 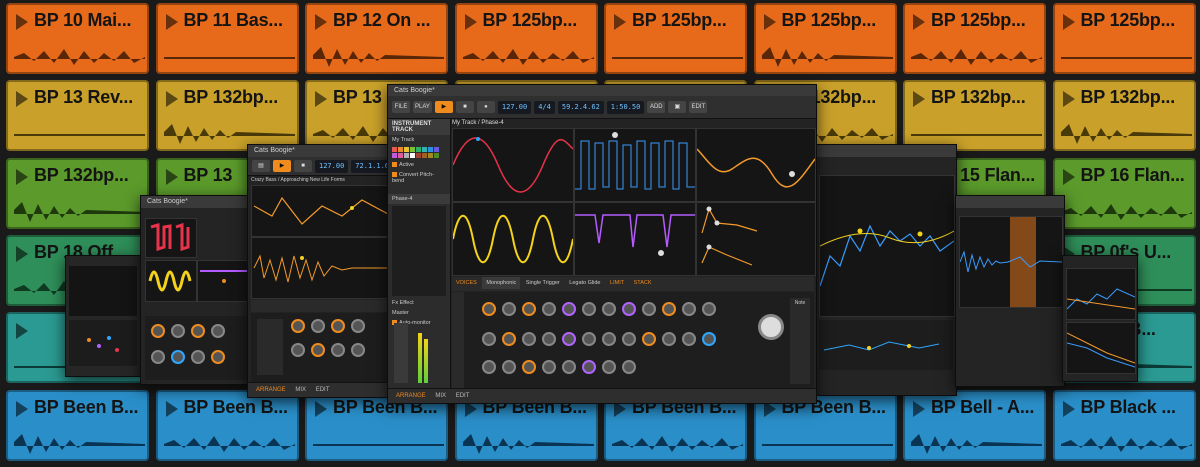 What do you see at coordinates (419, 140) in the screenshot?
I see `track-name: My Track` at bounding box center [419, 140].